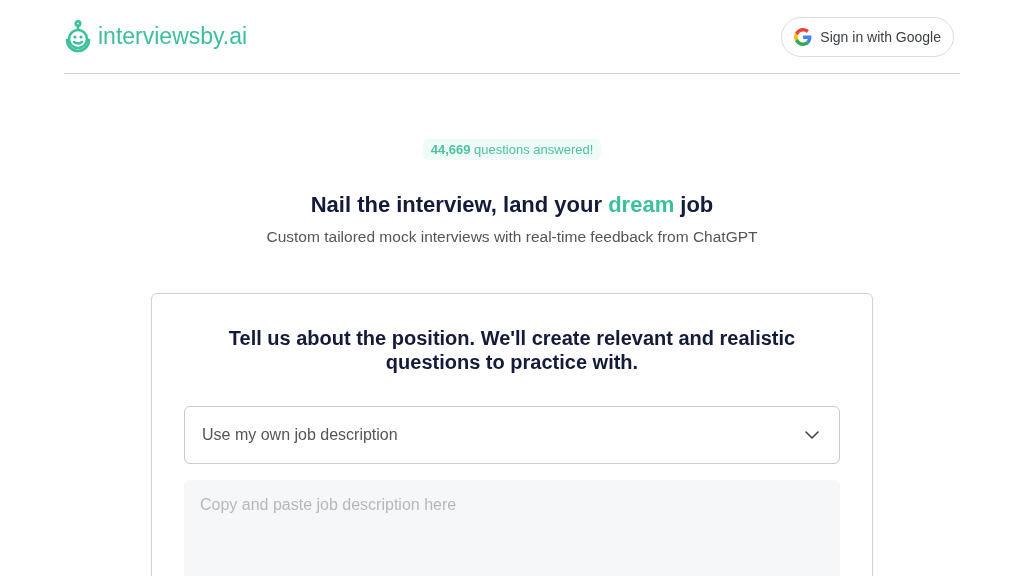 This screenshot has width=1024, height=576. I want to click on sign-in-google-button: Sign in with Google, so click(867, 36).